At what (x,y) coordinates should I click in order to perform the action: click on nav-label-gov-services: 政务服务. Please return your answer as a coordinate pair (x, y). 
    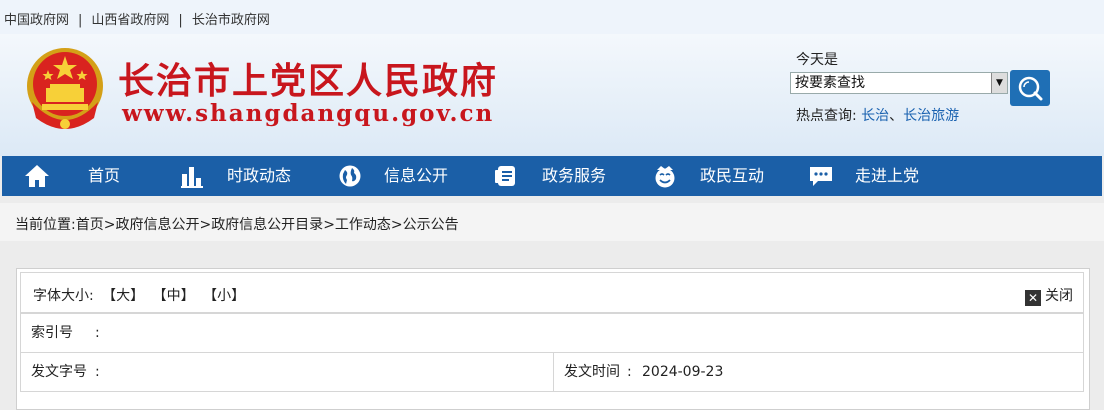
    Looking at the image, I should click on (574, 175).